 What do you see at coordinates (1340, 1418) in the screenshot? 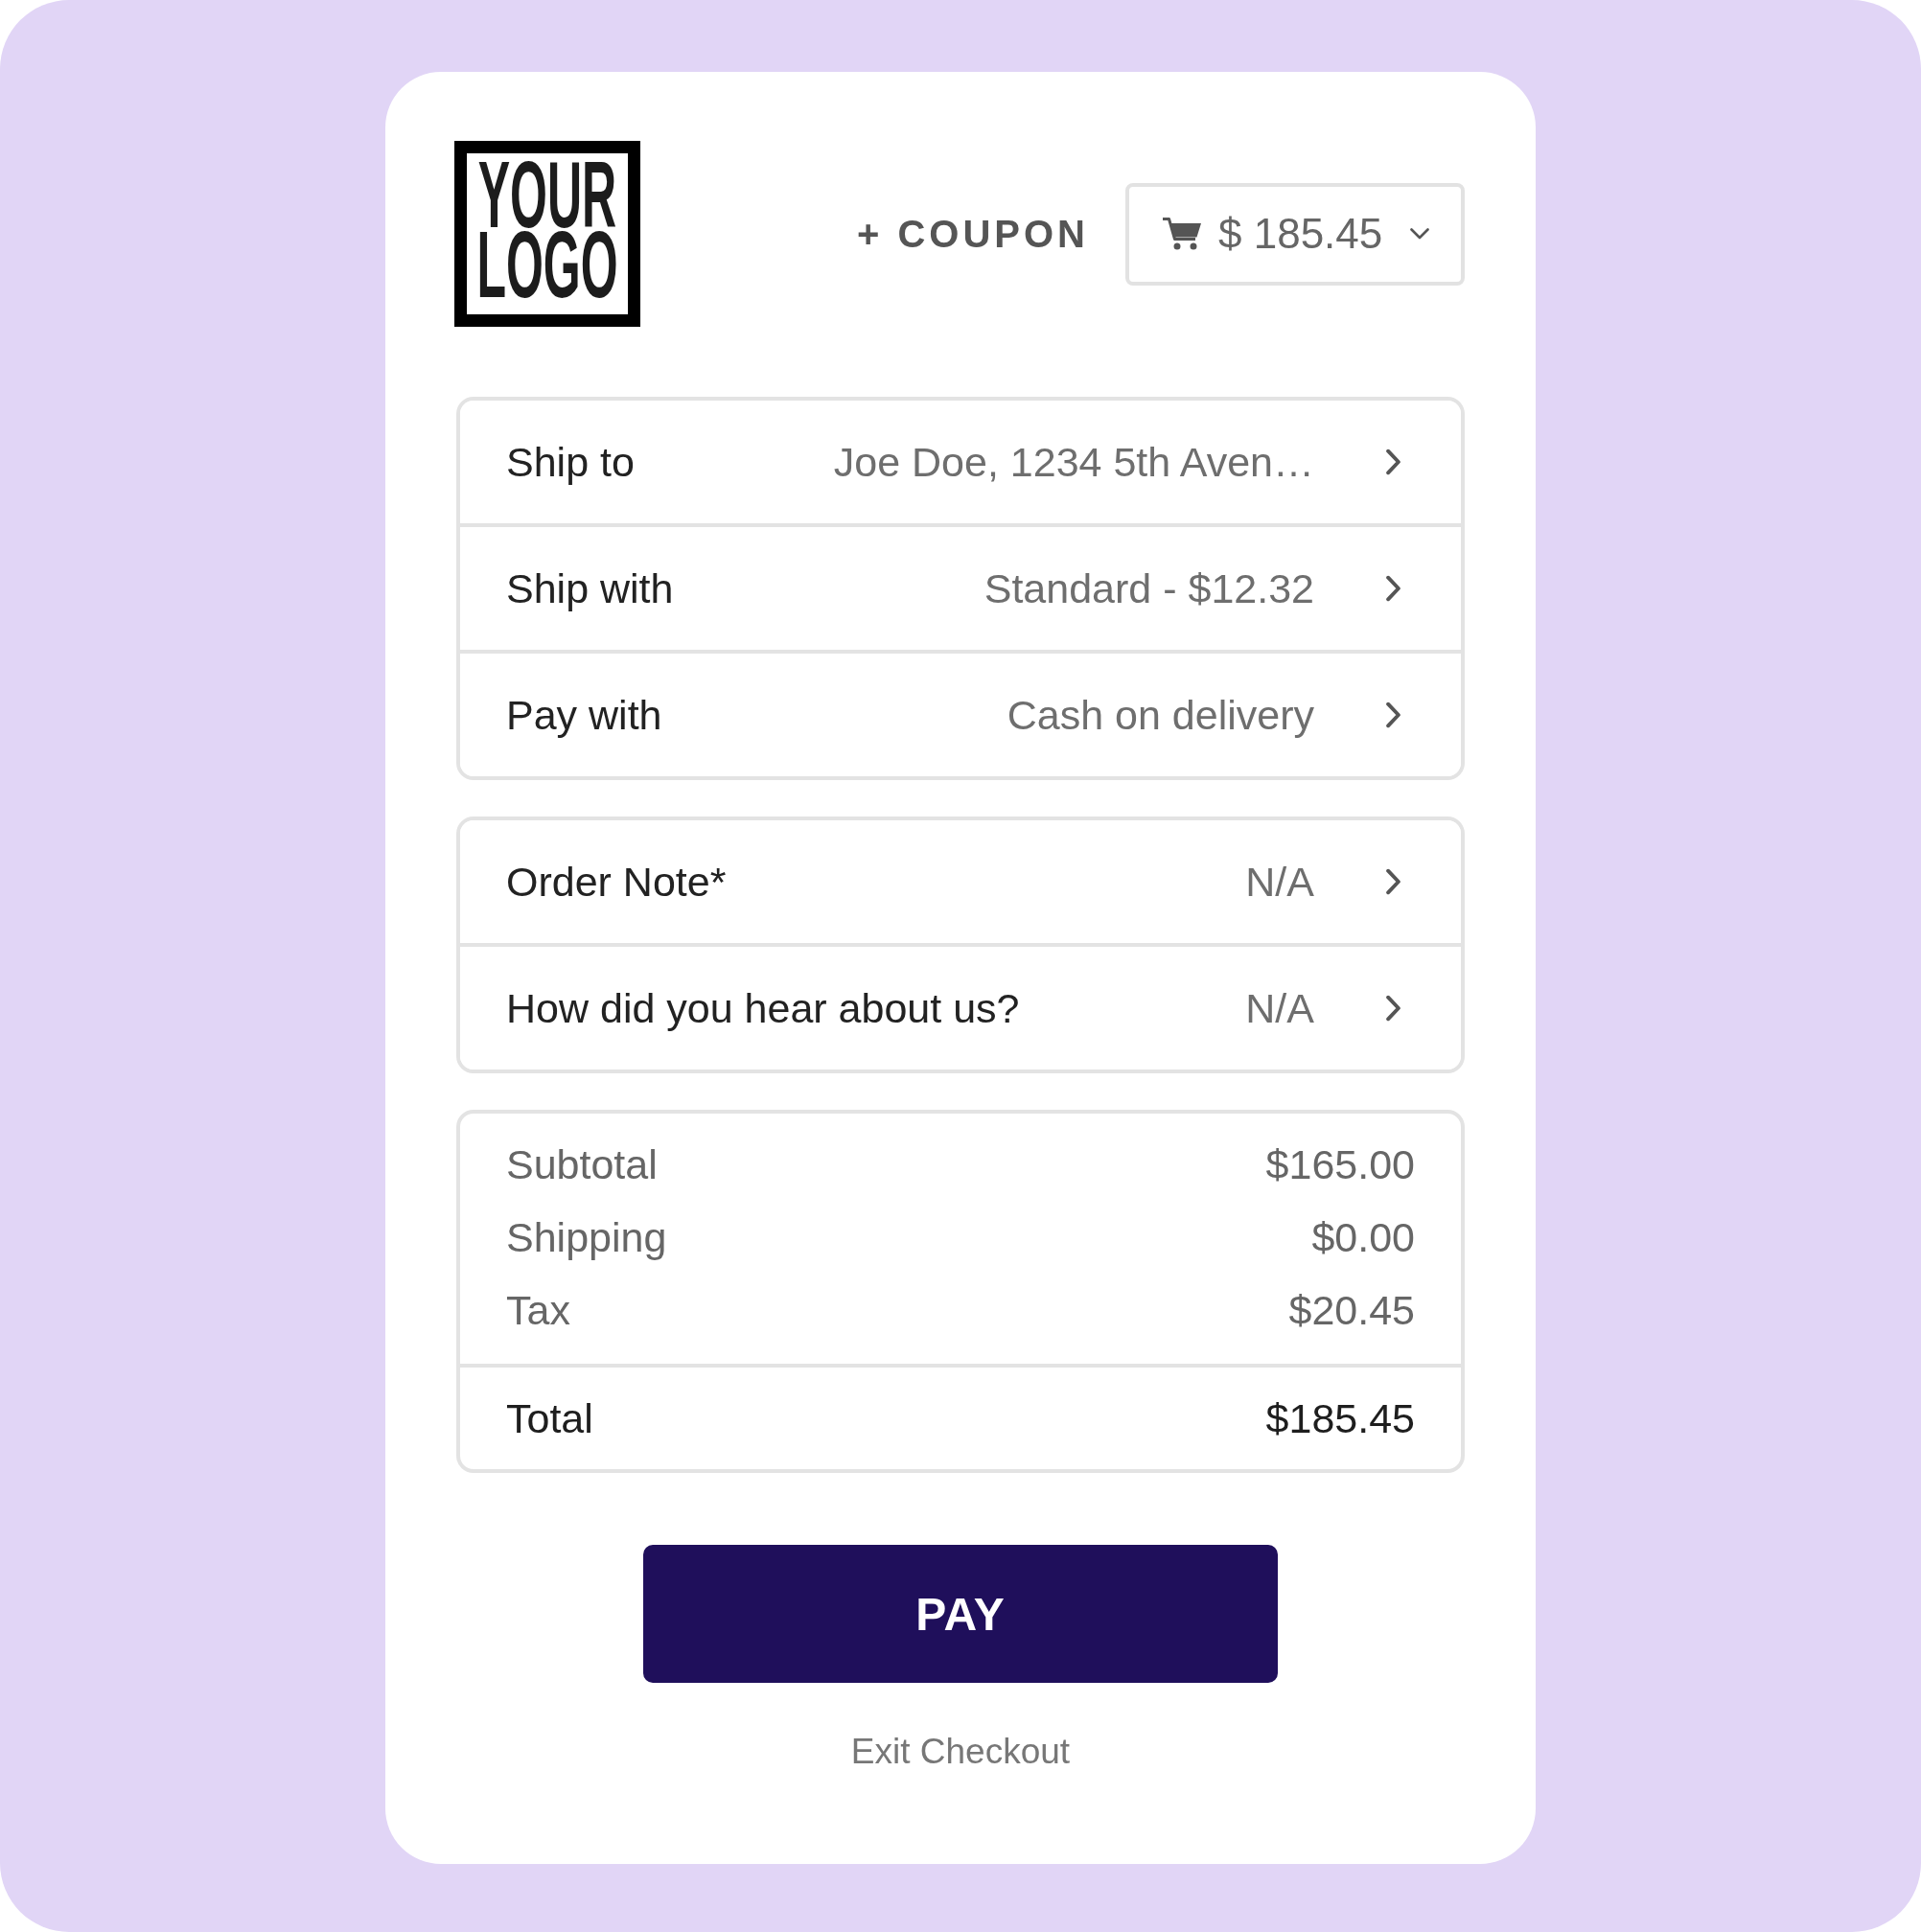
I see `total-value: $185.45` at bounding box center [1340, 1418].